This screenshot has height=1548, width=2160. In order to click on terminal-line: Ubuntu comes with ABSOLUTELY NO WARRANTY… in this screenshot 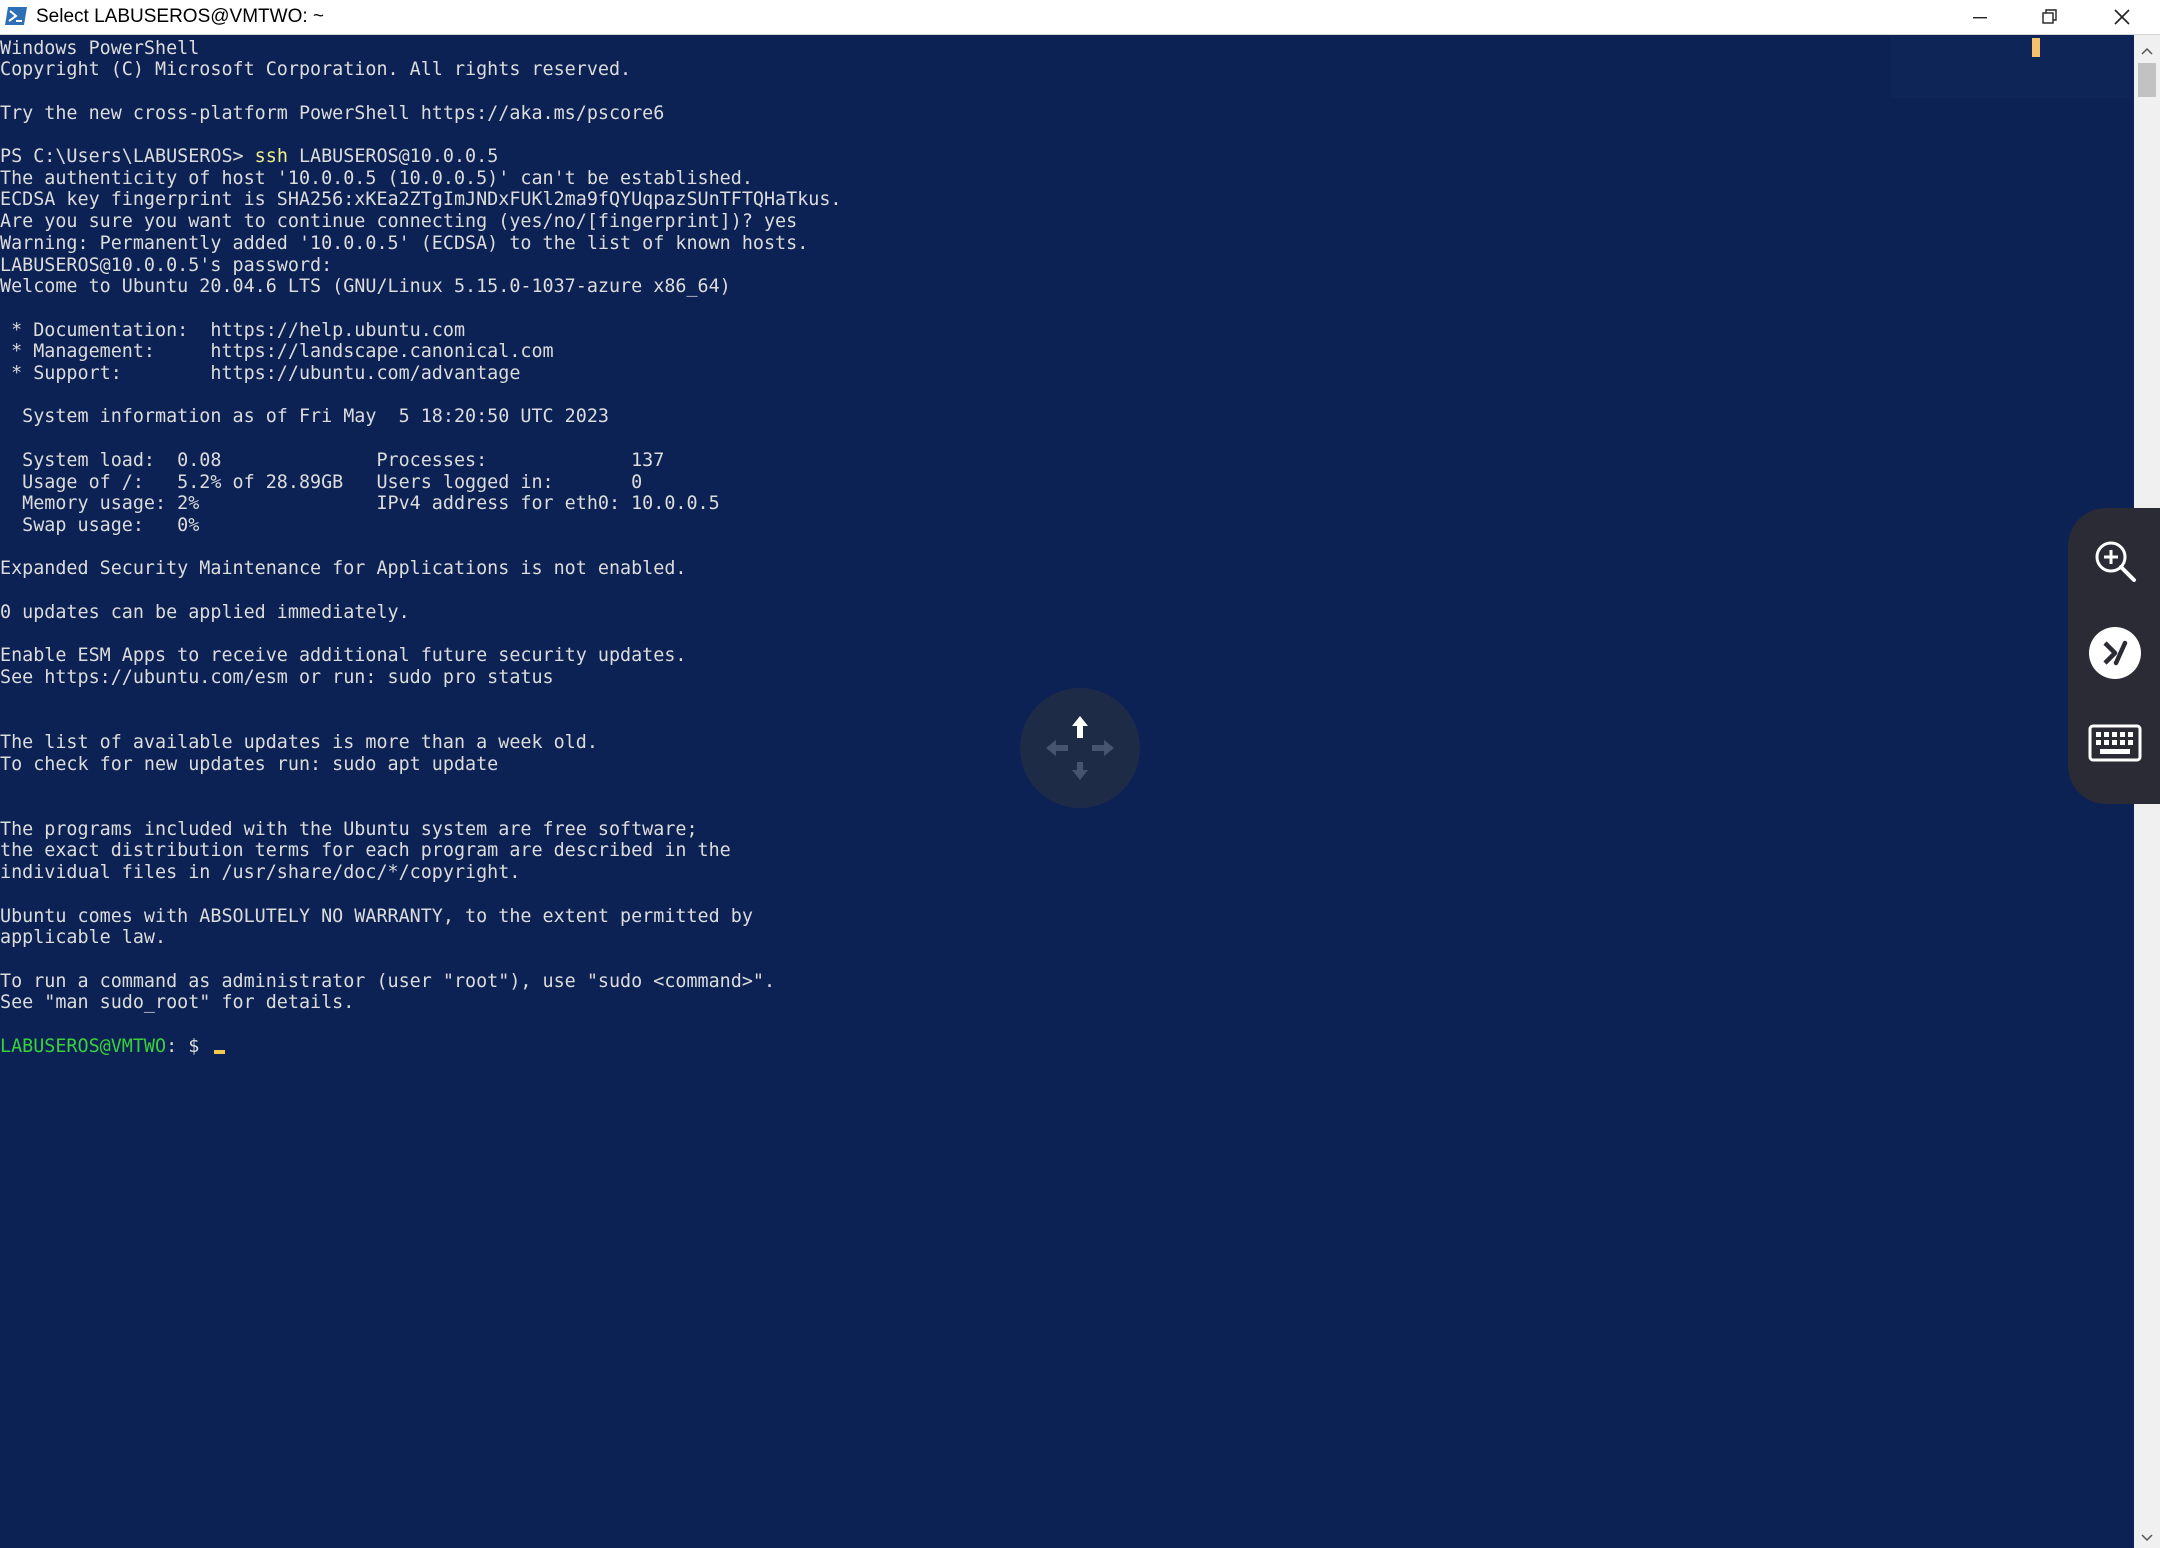, I will do `click(376, 917)`.